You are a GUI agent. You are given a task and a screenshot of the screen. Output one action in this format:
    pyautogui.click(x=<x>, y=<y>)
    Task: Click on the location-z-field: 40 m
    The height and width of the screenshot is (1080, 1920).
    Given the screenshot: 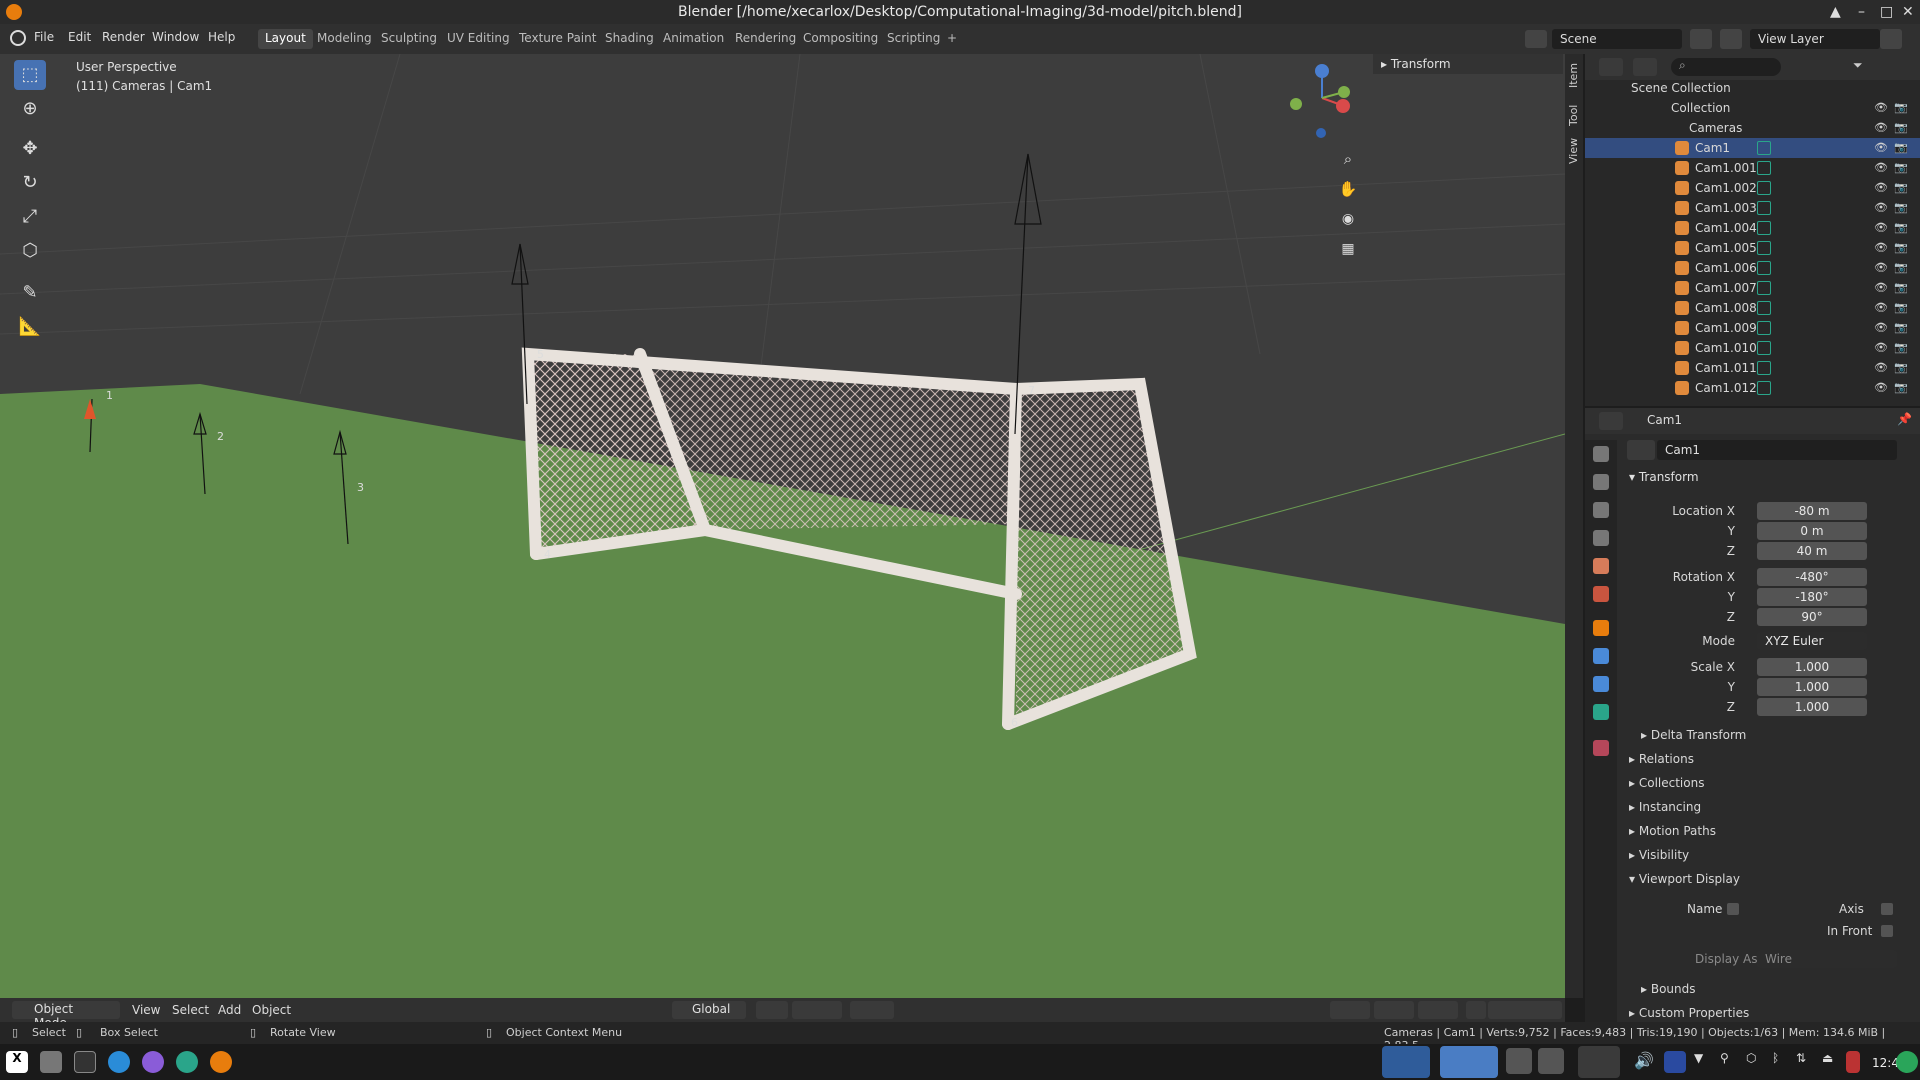 What is the action you would take?
    pyautogui.click(x=1812, y=551)
    